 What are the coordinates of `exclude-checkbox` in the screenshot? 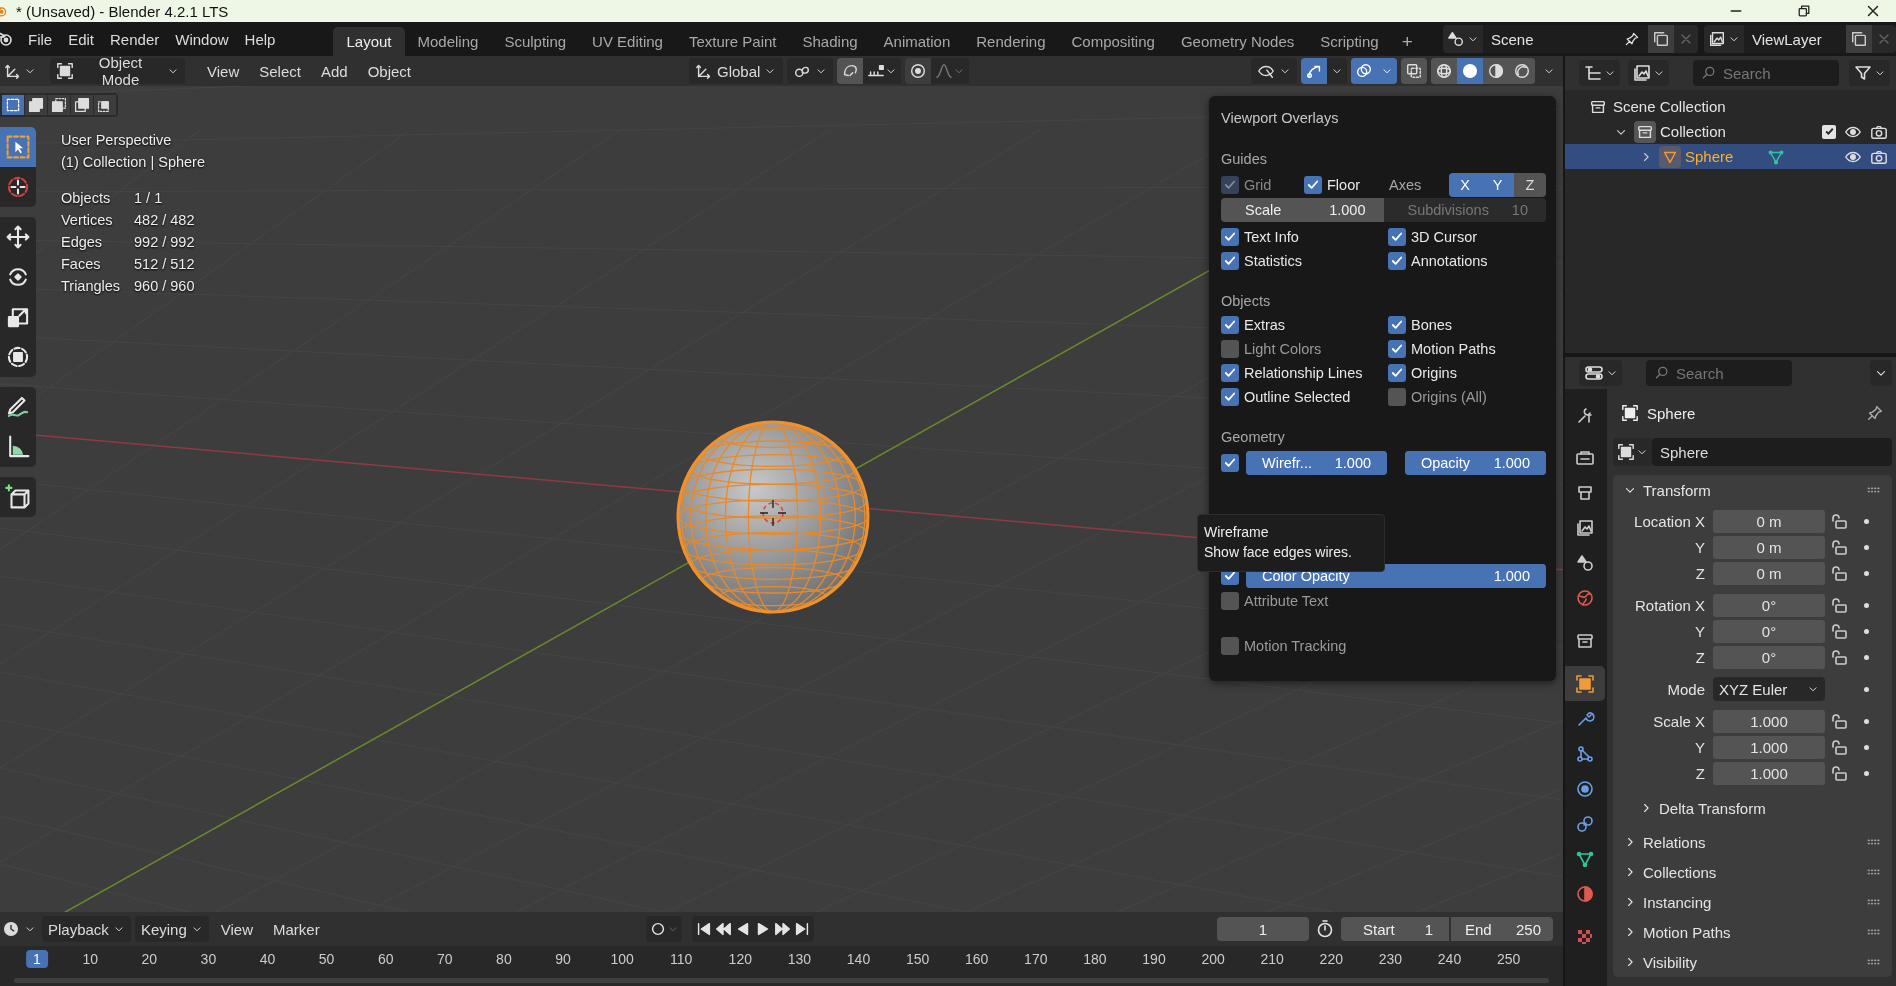 It's located at (1829, 131).